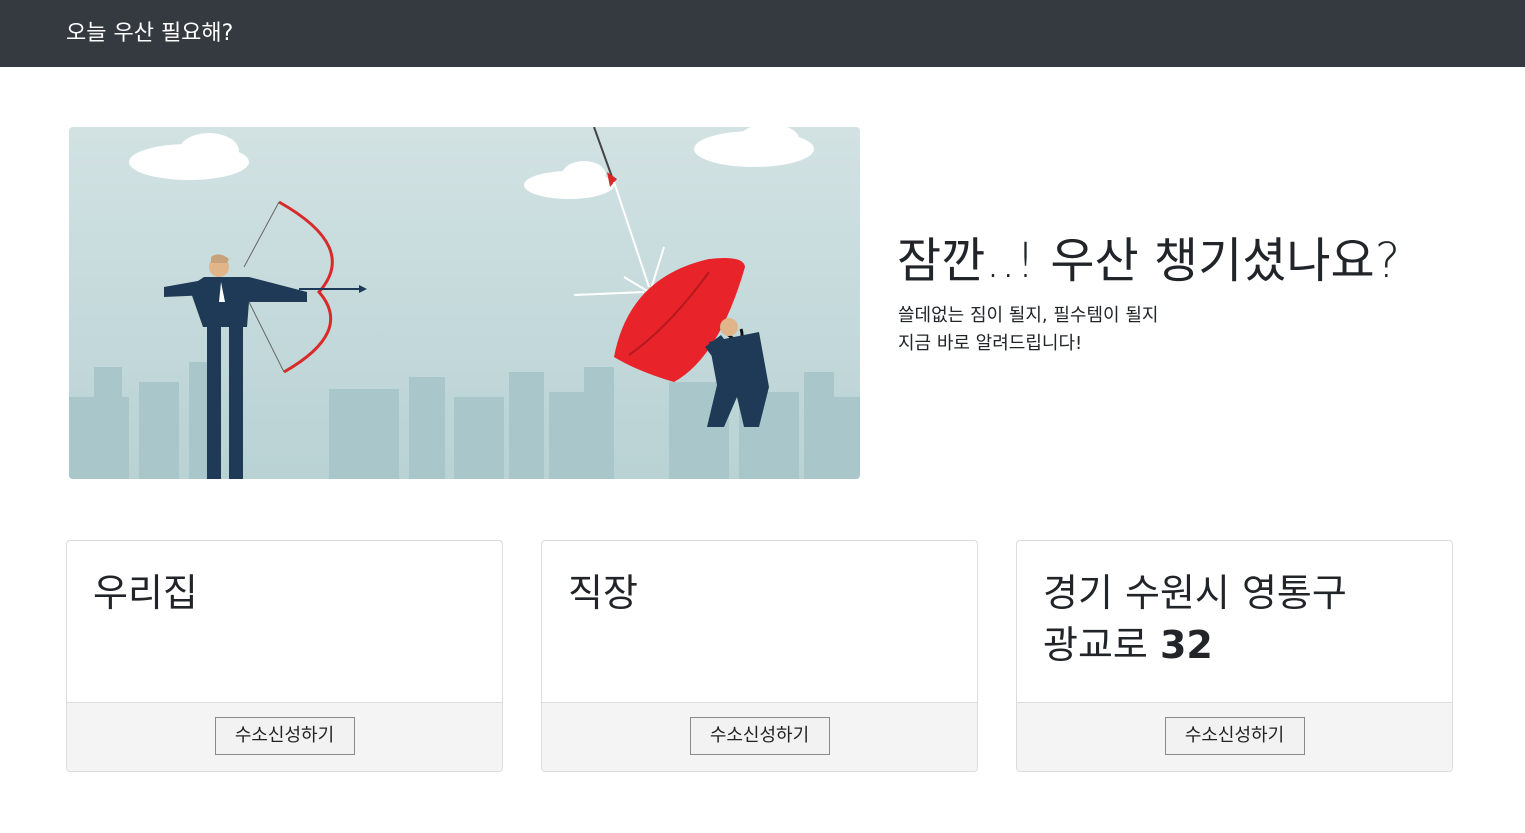  Describe the element at coordinates (762, 33) in the screenshot. I see `top-navbar: 오늘 우산 필요해?` at that location.